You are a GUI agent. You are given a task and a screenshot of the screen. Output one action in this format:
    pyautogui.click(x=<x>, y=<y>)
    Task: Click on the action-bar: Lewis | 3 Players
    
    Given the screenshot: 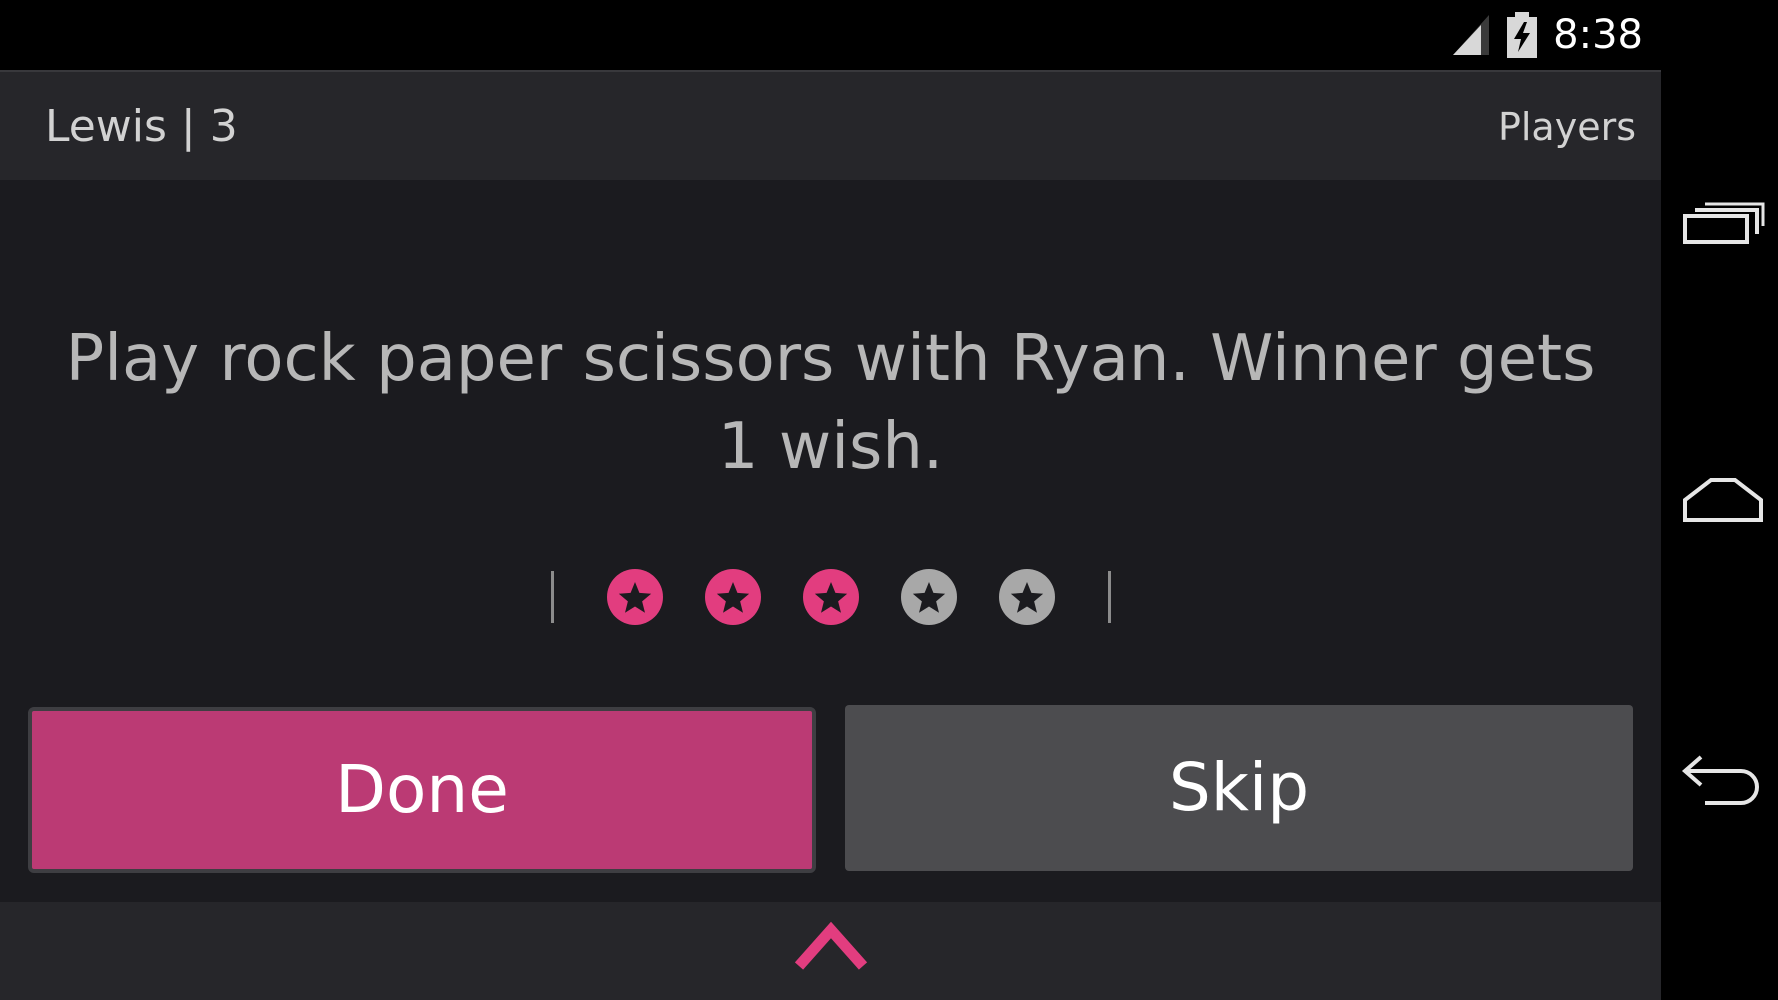 What is the action you would take?
    pyautogui.click(x=830, y=125)
    